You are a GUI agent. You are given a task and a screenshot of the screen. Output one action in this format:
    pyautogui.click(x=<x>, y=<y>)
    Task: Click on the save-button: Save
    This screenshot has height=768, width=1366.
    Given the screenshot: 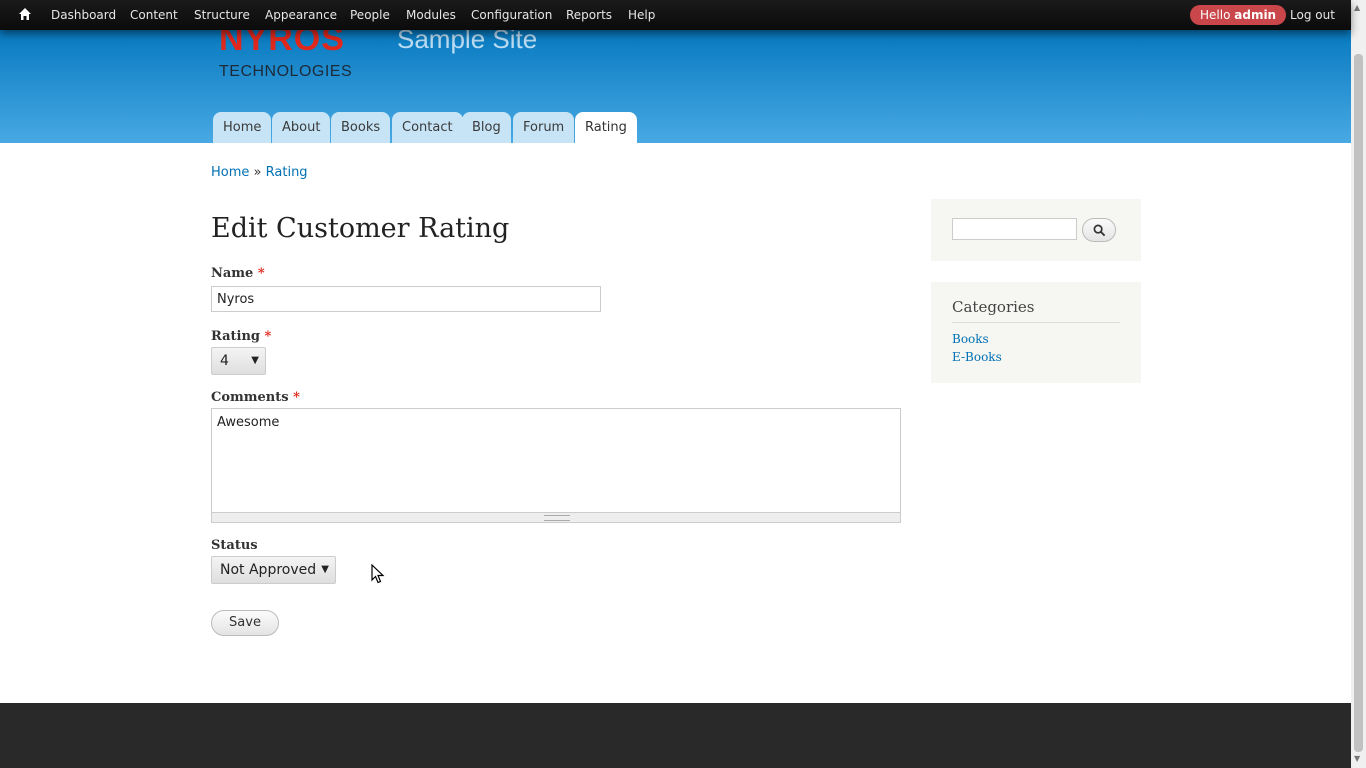 What is the action you would take?
    pyautogui.click(x=245, y=623)
    